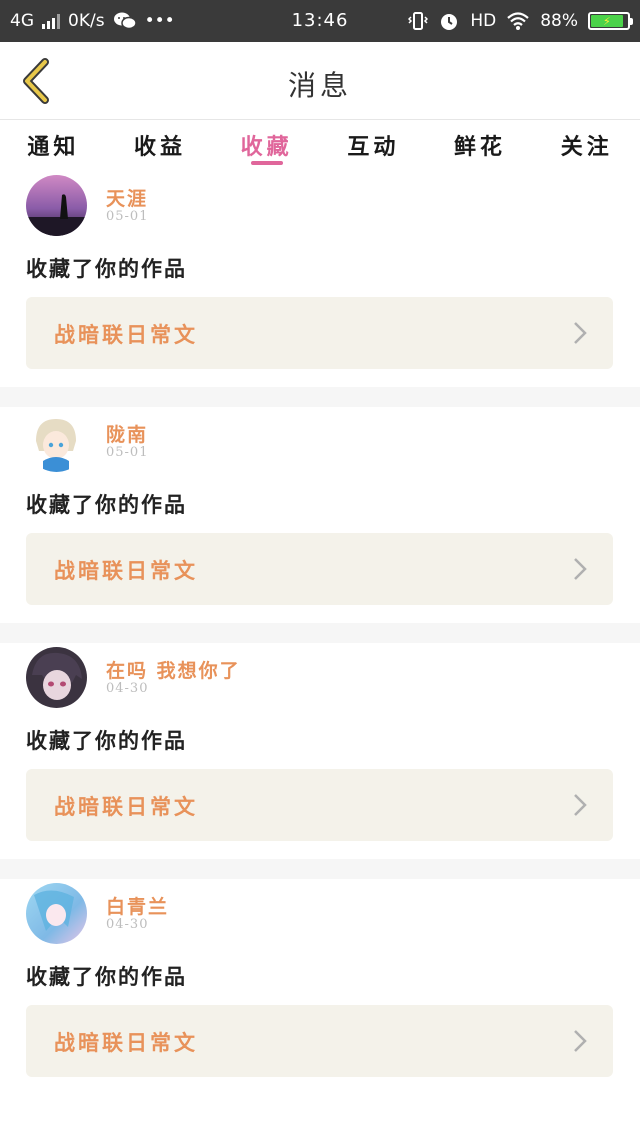 This screenshot has width=640, height=1138. What do you see at coordinates (480, 146) in the screenshot?
I see `tab-flowers: 鲜花` at bounding box center [480, 146].